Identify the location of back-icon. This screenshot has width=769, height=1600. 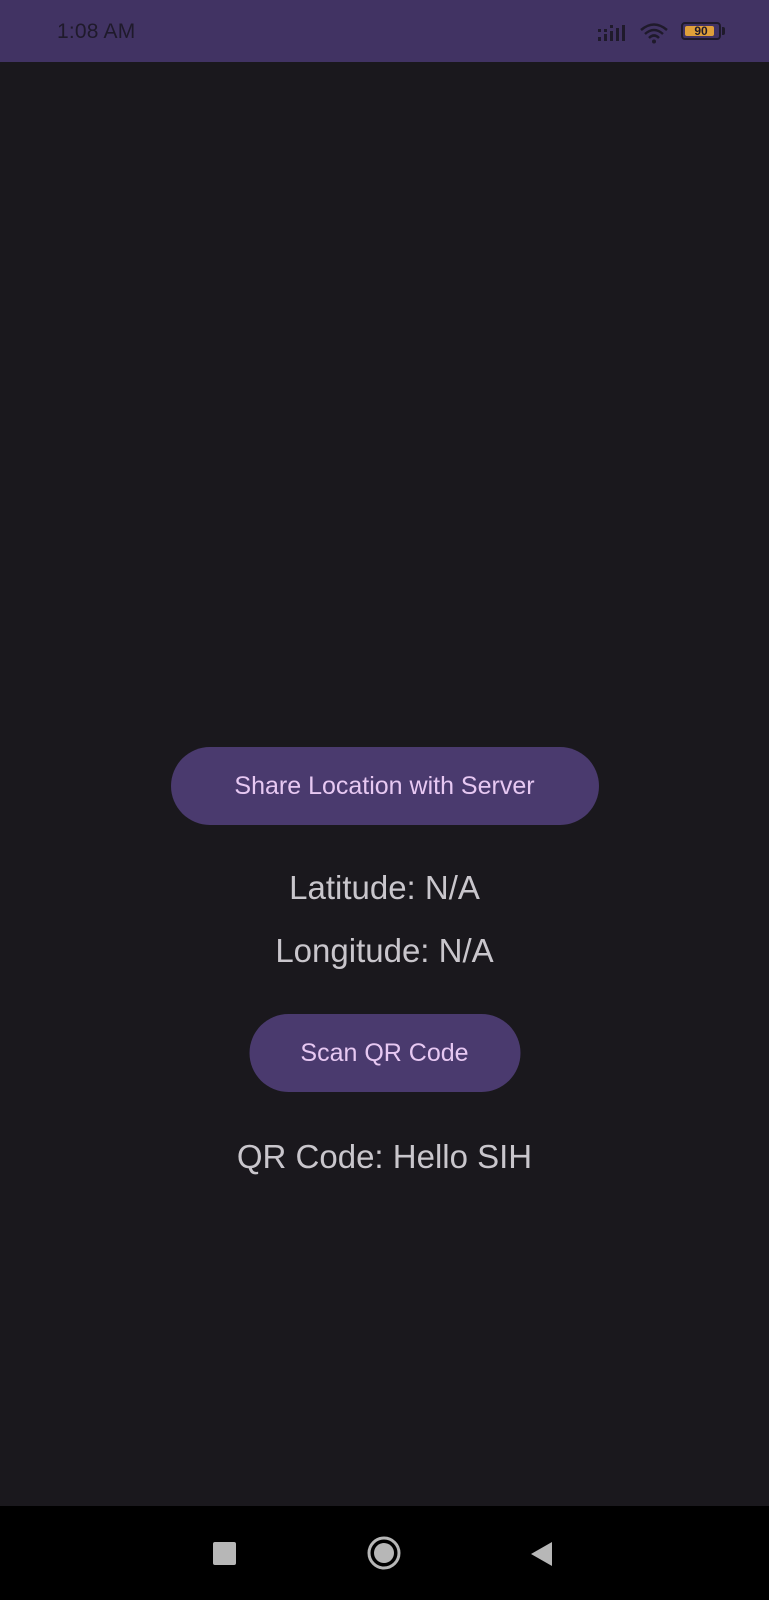
(541, 1554).